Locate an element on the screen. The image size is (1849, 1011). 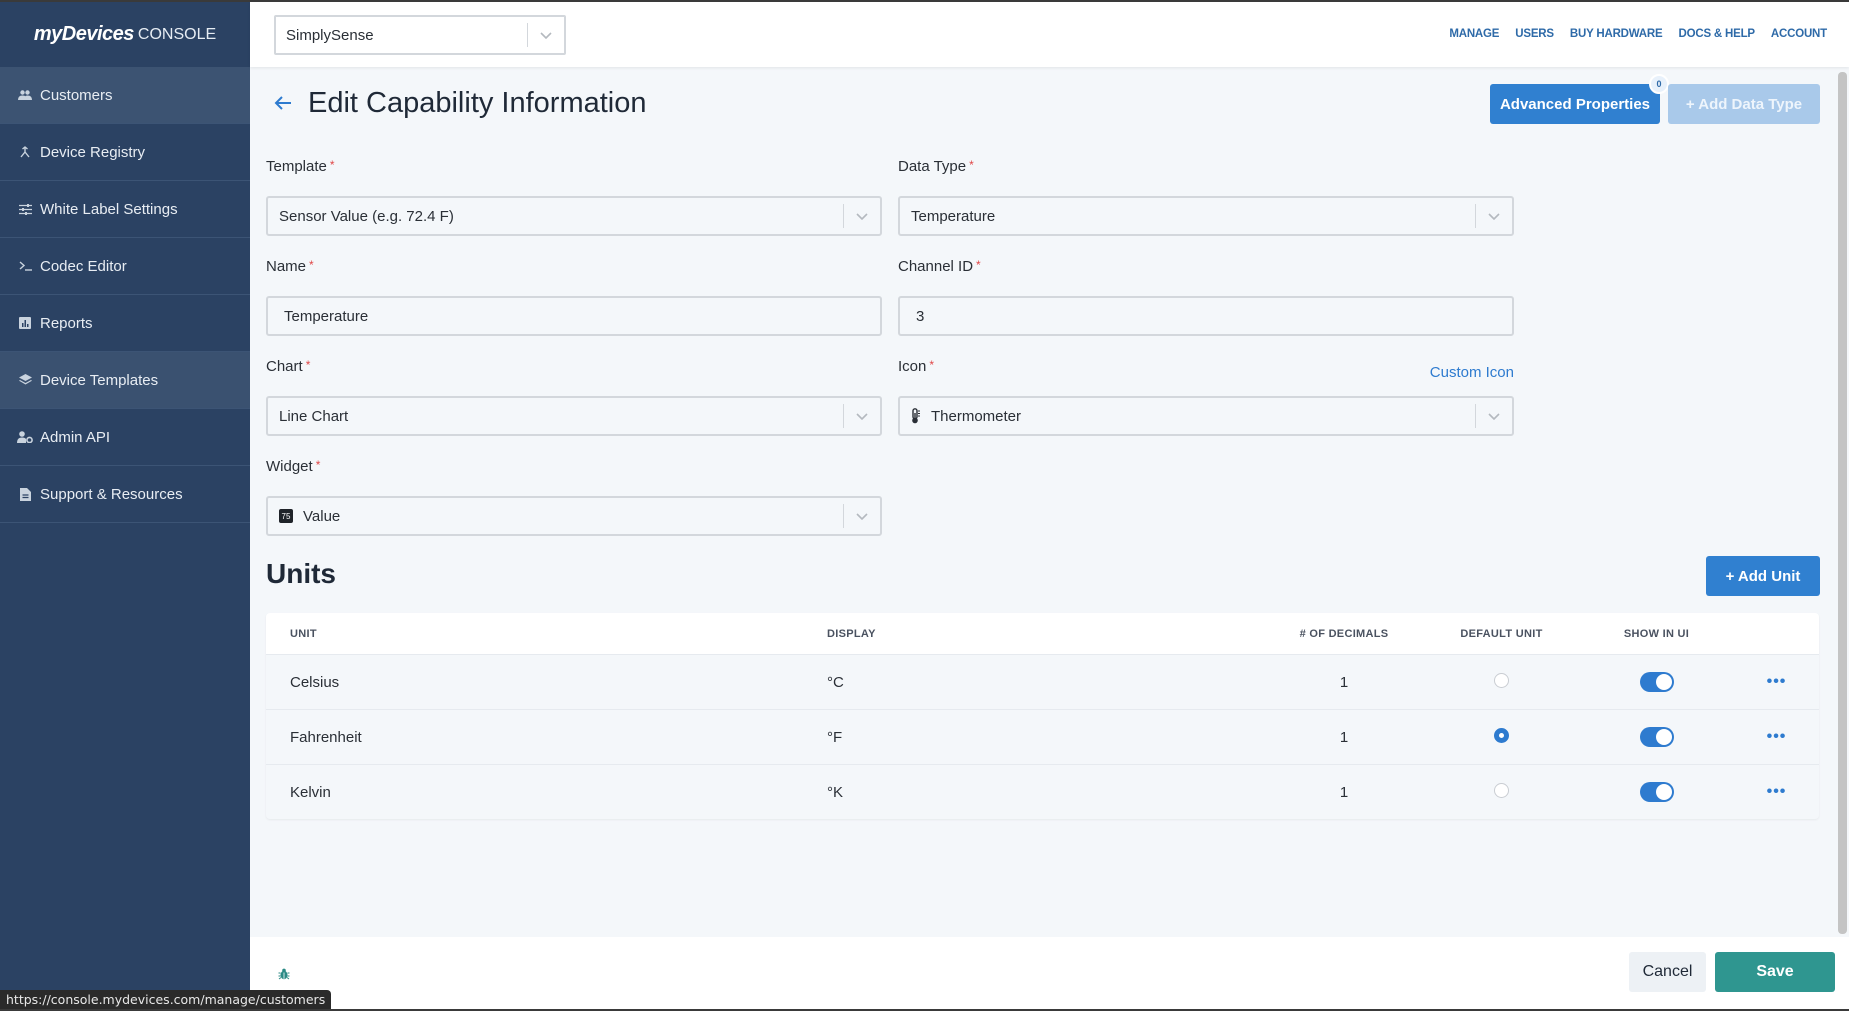
organization-select-value: SimplySense is located at coordinates (330, 35).